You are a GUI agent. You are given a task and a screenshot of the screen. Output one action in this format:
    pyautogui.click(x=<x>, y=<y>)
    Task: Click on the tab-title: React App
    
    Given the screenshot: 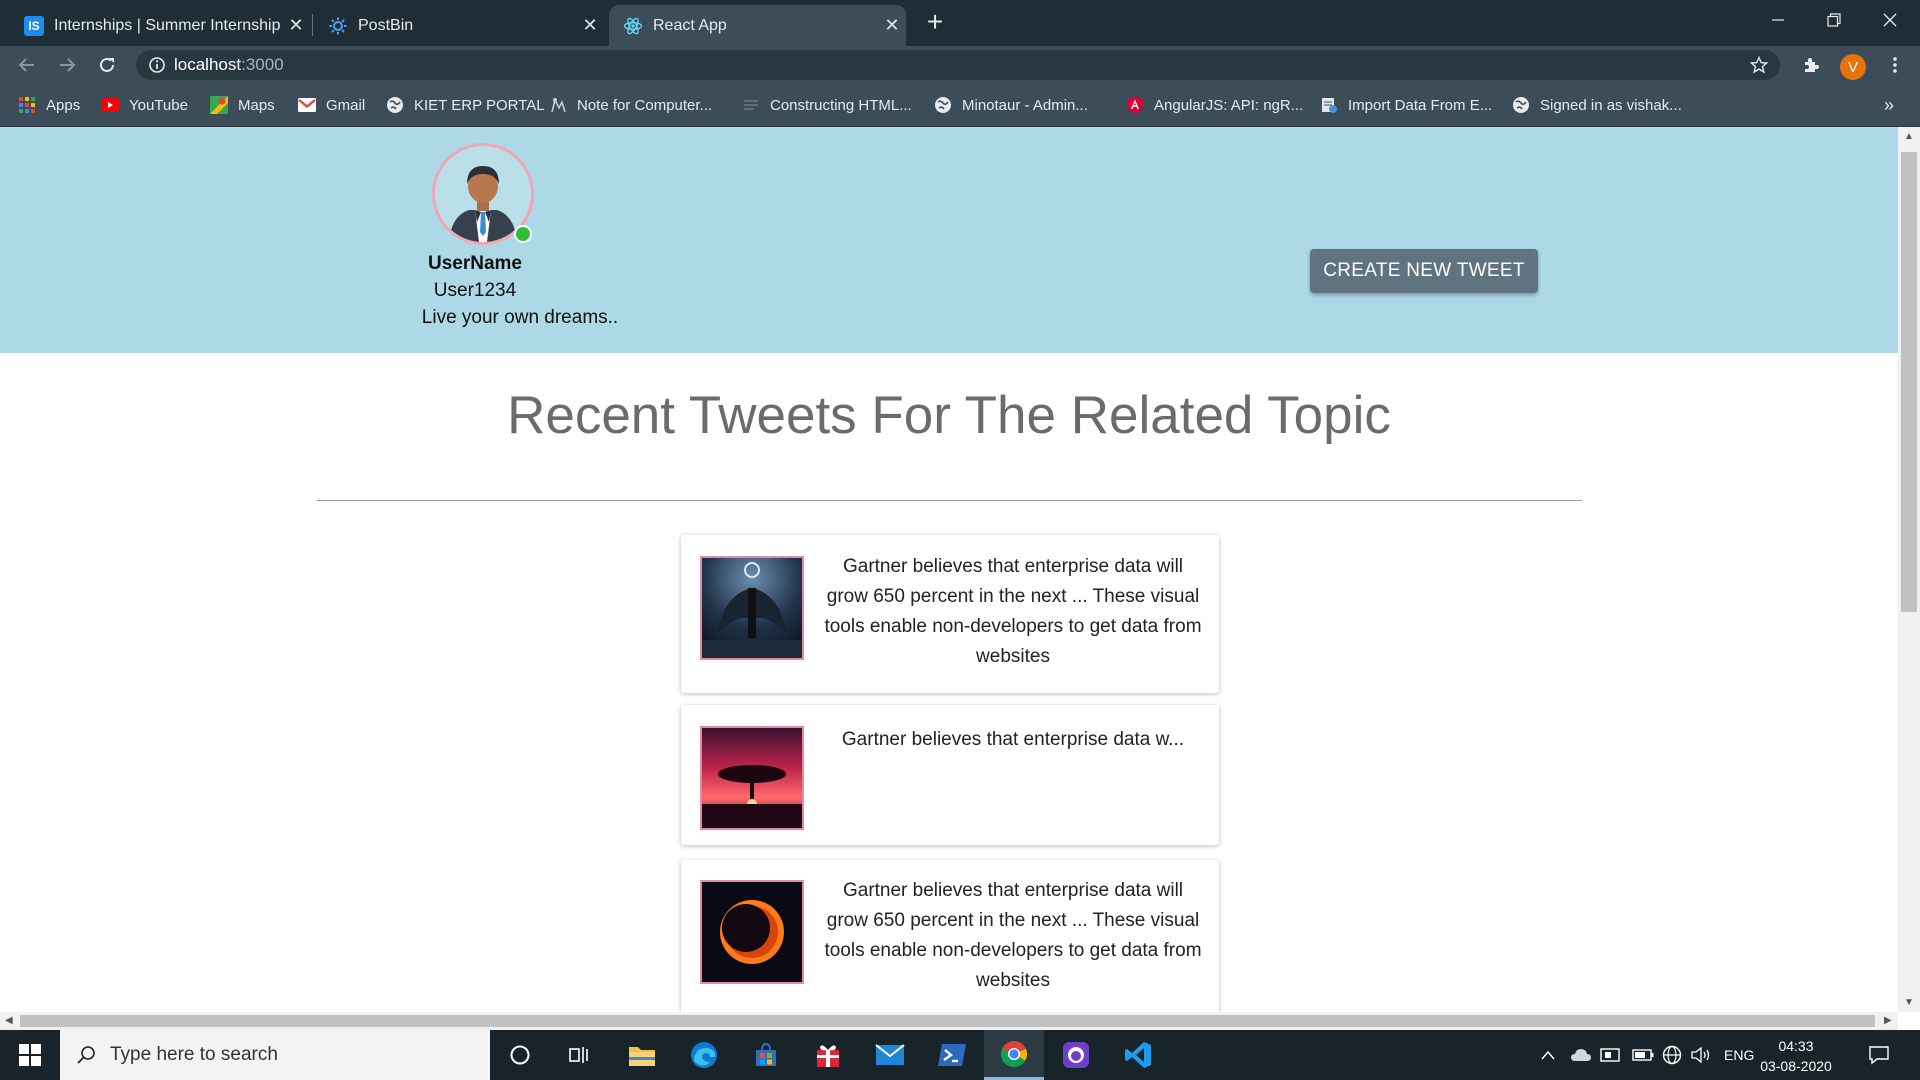 What is the action you would take?
    pyautogui.click(x=690, y=25)
    